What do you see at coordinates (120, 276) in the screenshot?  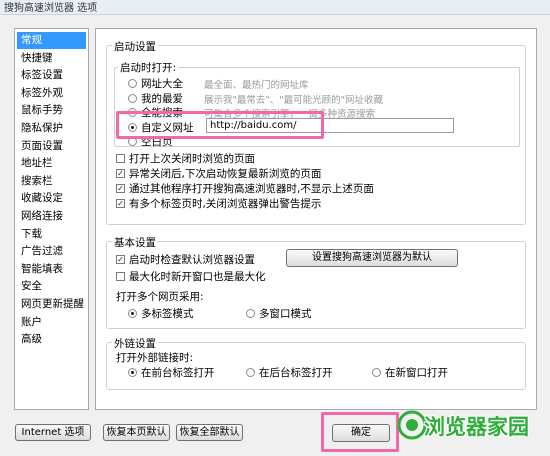 I see `checkbox-maximize` at bounding box center [120, 276].